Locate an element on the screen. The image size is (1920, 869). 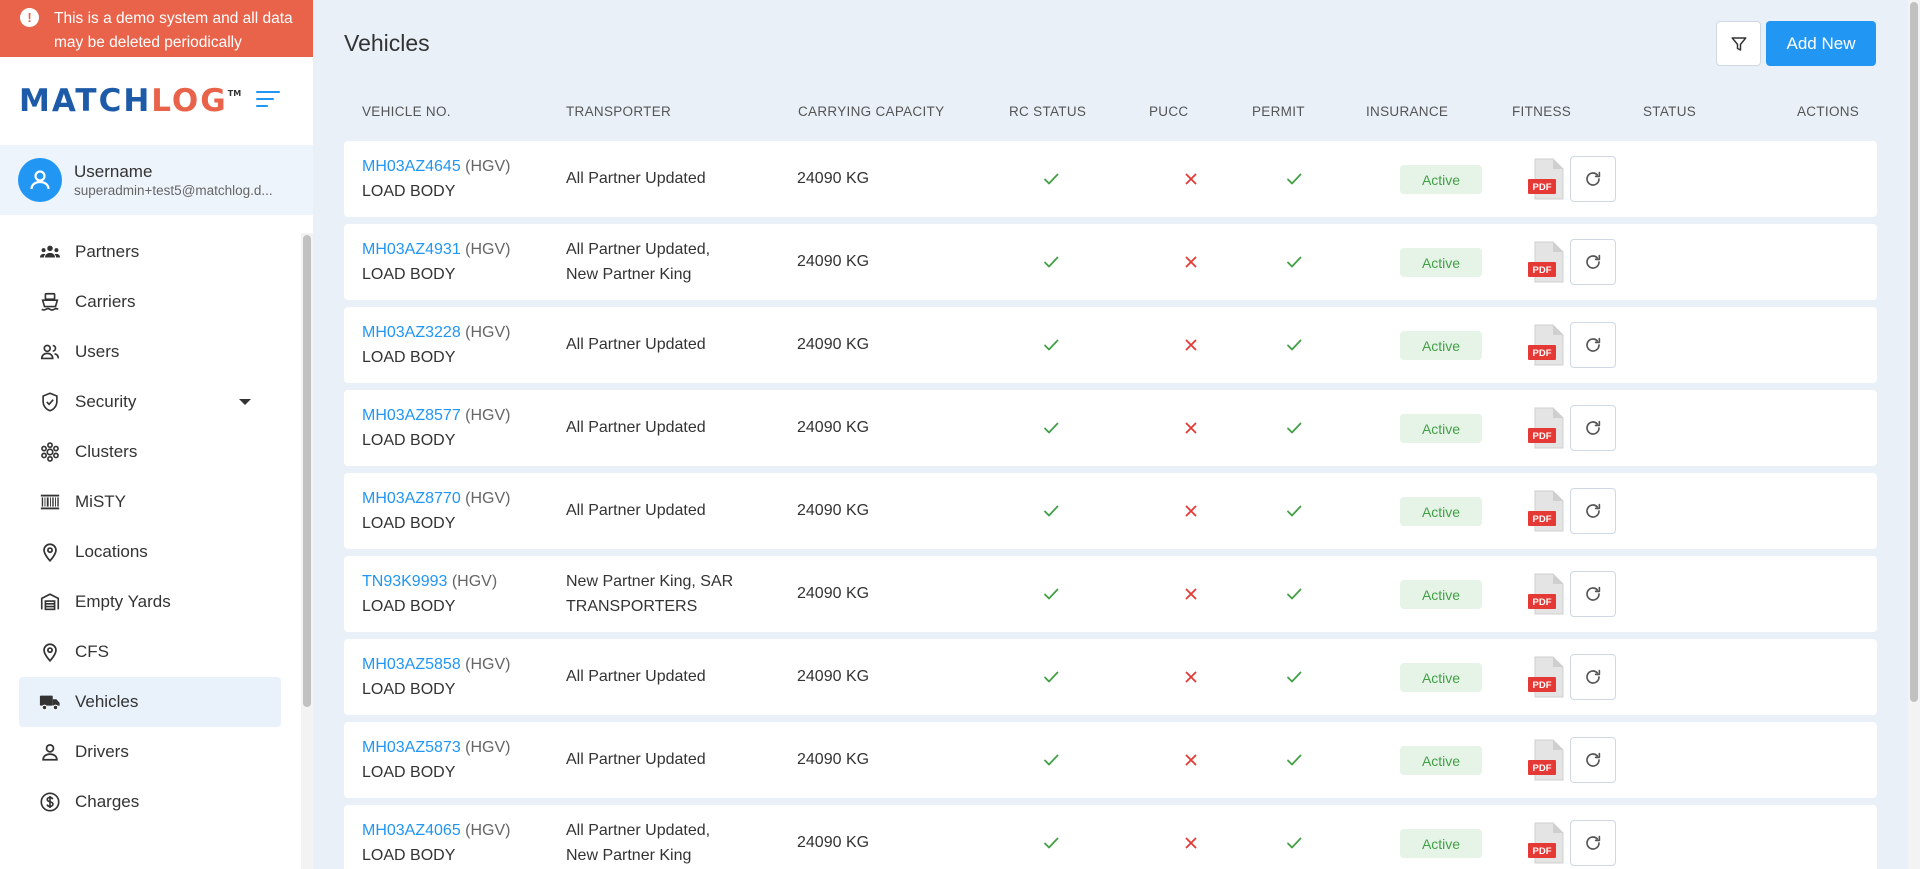
col-carrying-capacity: CARRYING CAPACITY is located at coordinates (871, 111).